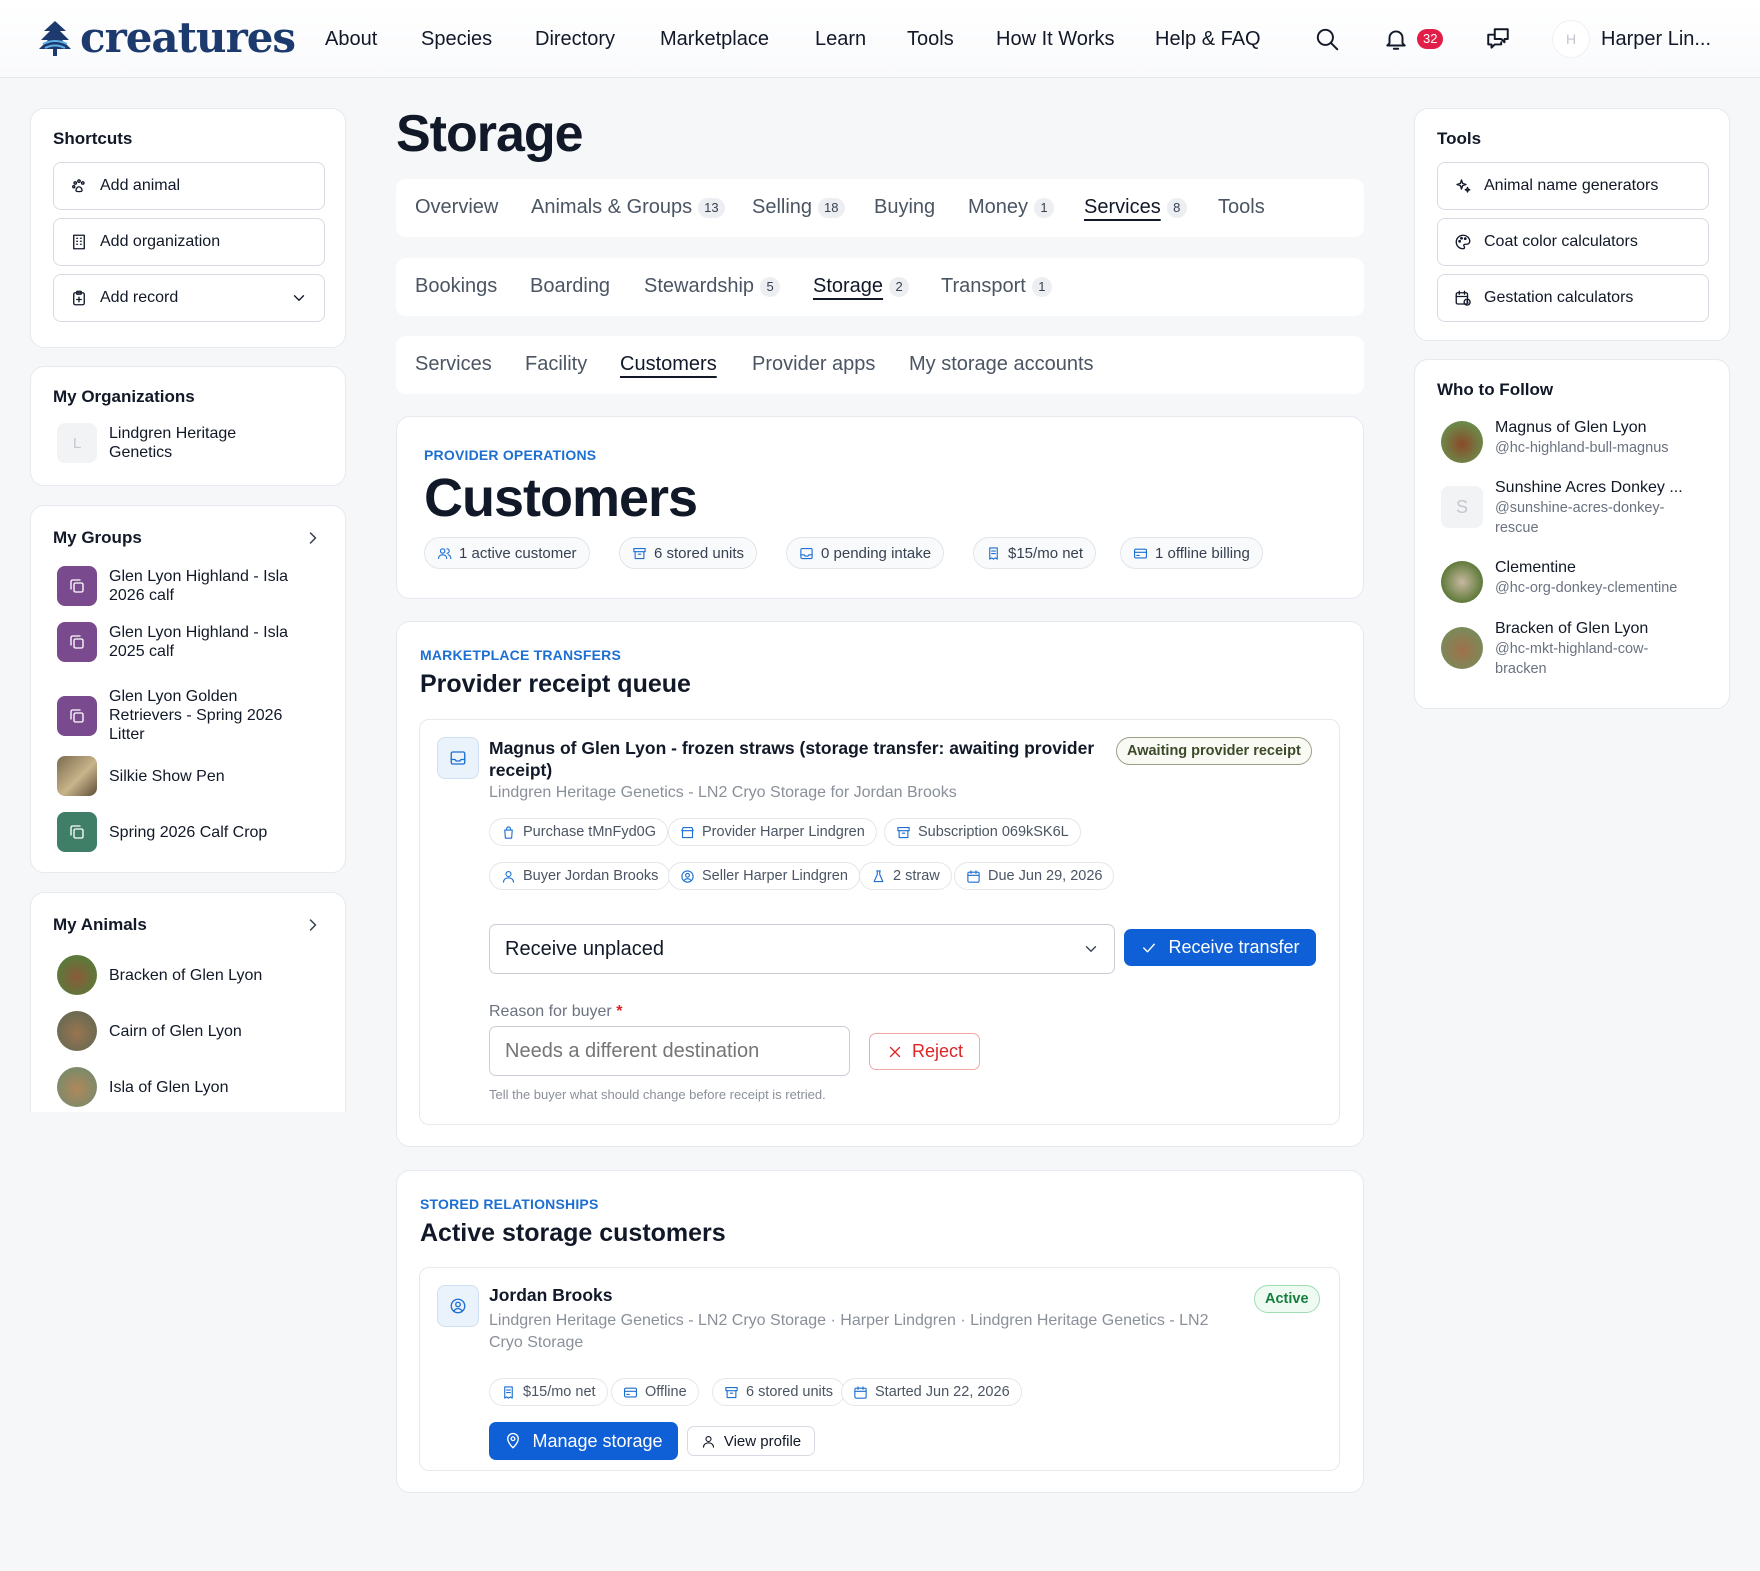 This screenshot has height=1571, width=1760. I want to click on follow-handle: @hc-highland-bull-magnus, so click(1582, 448).